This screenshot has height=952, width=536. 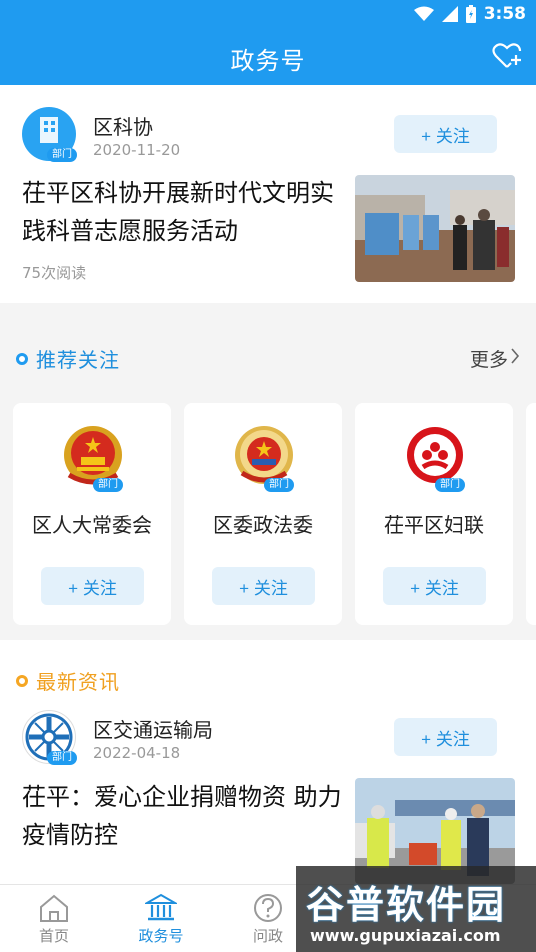 What do you see at coordinates (123, 125) in the screenshot?
I see `source-name: 区科协` at bounding box center [123, 125].